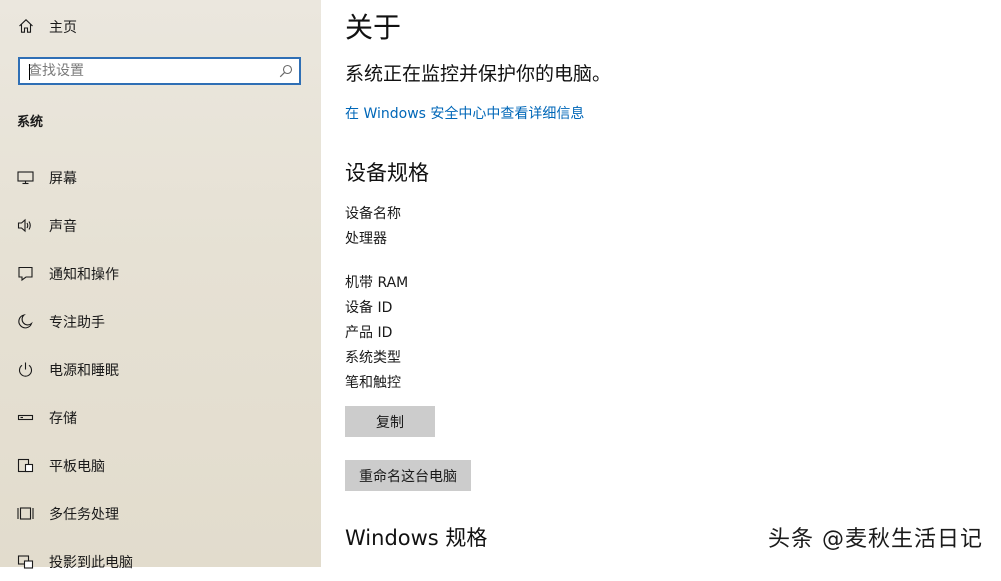 Image resolution: width=1001 pixels, height=581 pixels. Describe the element at coordinates (63, 419) in the screenshot. I see `sidebar-item-label: 存储` at that location.